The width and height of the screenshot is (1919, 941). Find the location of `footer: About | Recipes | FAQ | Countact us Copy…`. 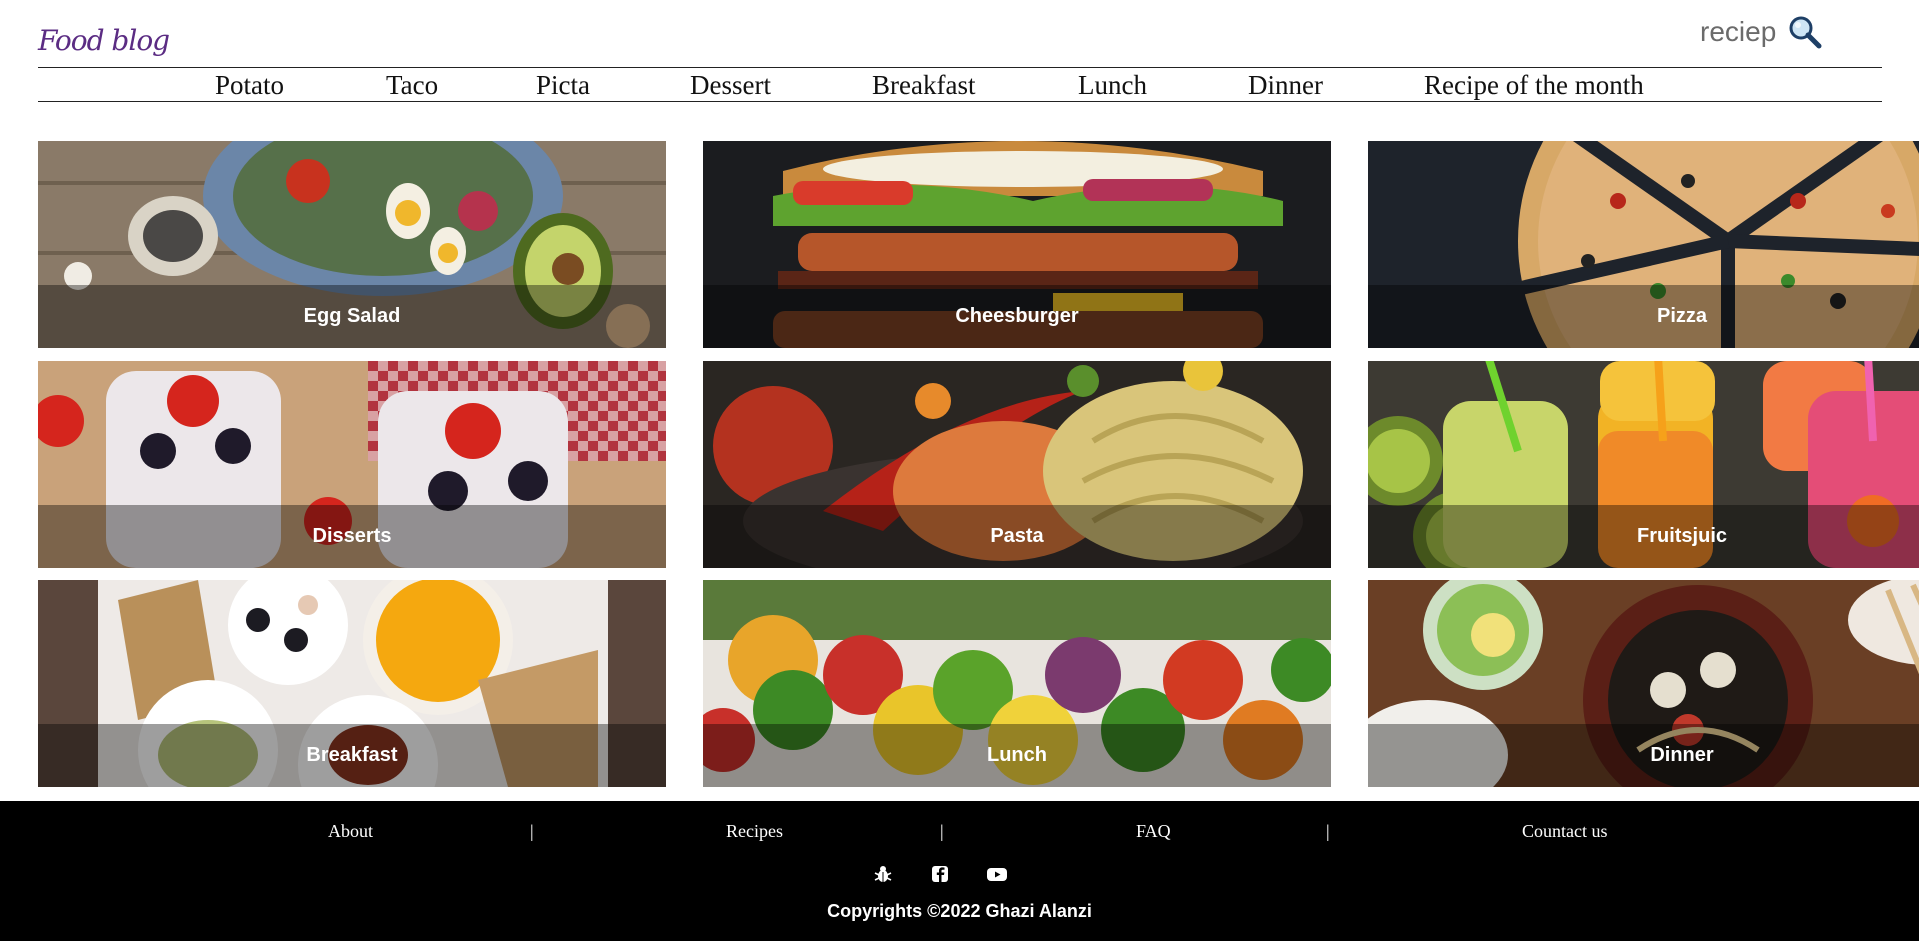

footer: About | Recipes | FAQ | Countact us Copy… is located at coordinates (959, 871).